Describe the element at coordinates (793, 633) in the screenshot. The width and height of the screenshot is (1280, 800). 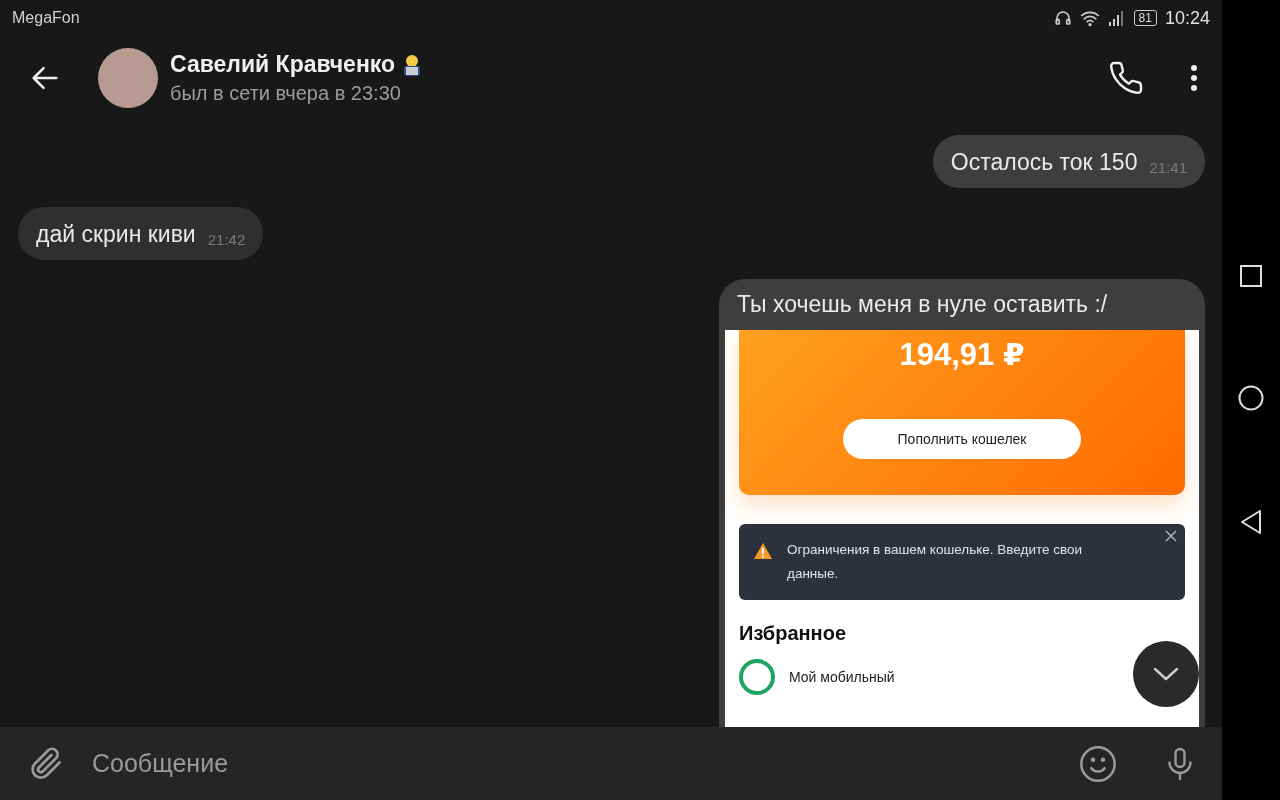
I see `section-heading: Избранное` at that location.